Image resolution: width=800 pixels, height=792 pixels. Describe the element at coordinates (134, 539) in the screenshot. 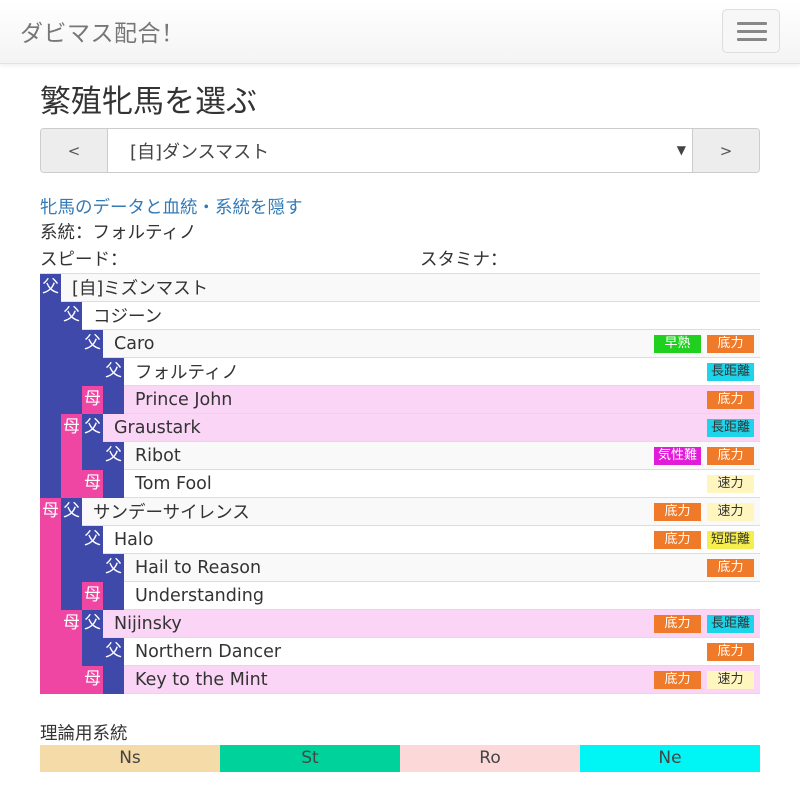

I see `horse-name: Halo` at that location.